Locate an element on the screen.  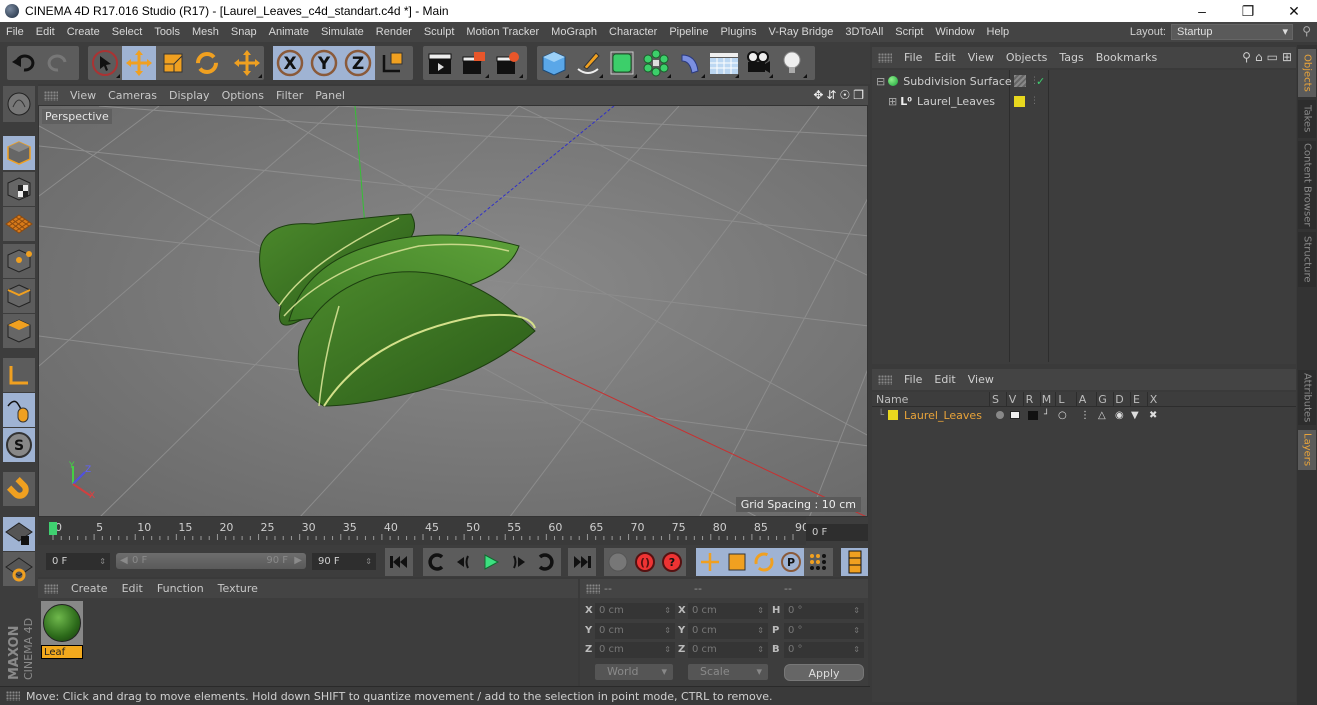
material-menu-create: Create is located at coordinates (89, 588).